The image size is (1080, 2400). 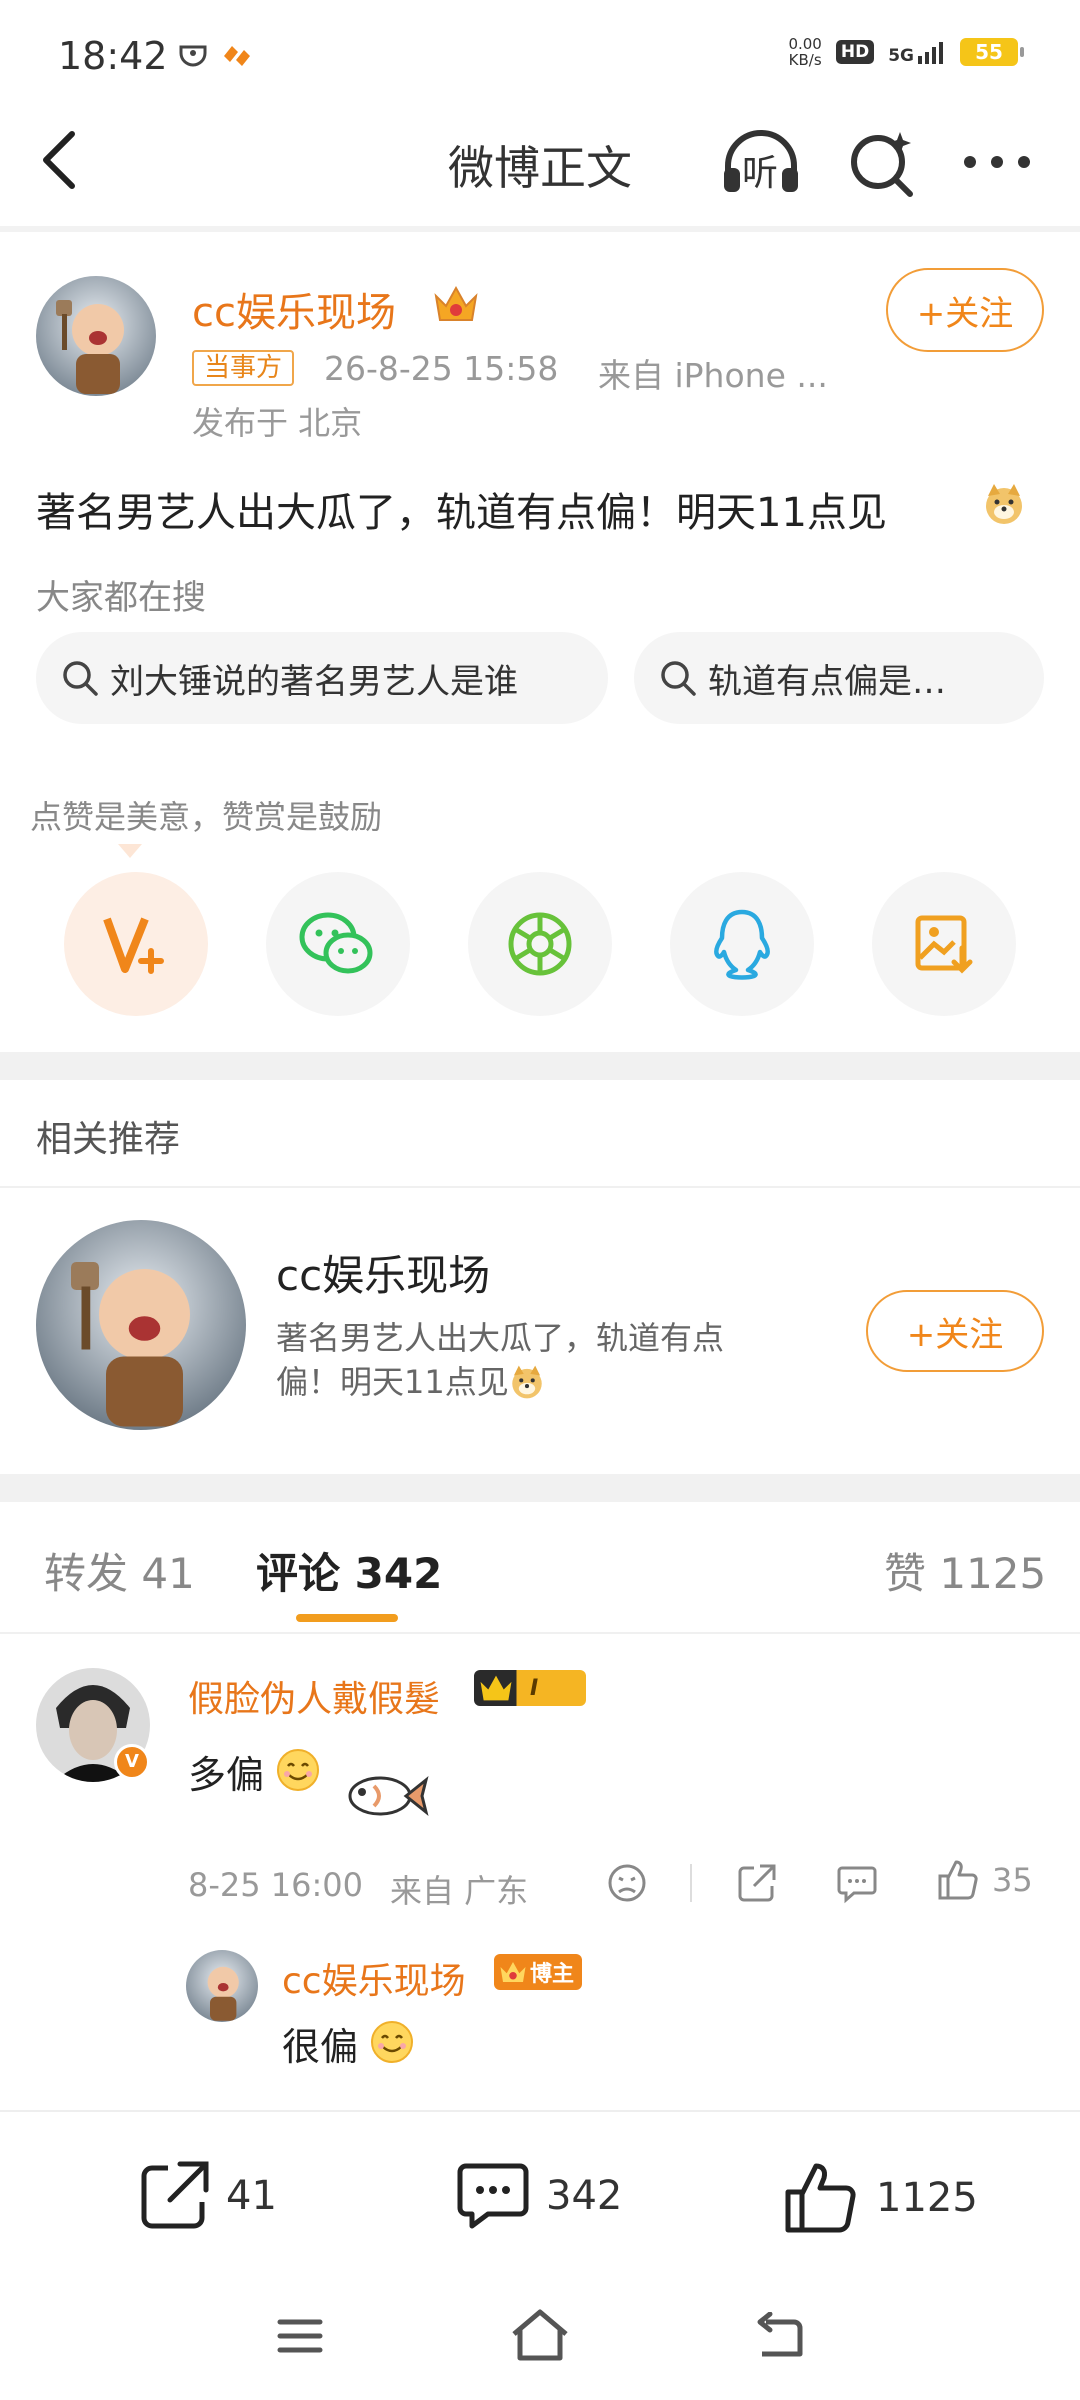 What do you see at coordinates (917, 52) in the screenshot?
I see `signal-icon: 5G` at bounding box center [917, 52].